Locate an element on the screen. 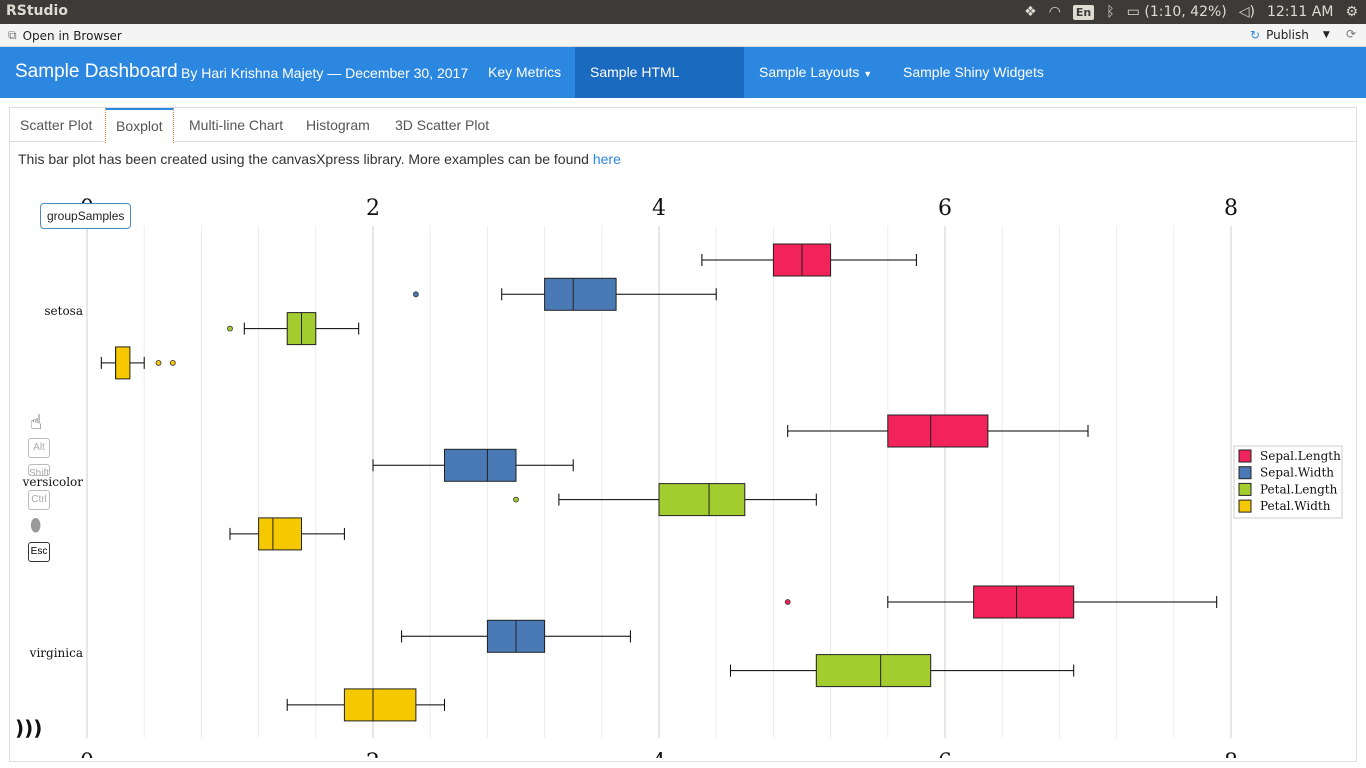  nav-sample-html-widgets: Sample HTML Widgets is located at coordinates (659, 89).